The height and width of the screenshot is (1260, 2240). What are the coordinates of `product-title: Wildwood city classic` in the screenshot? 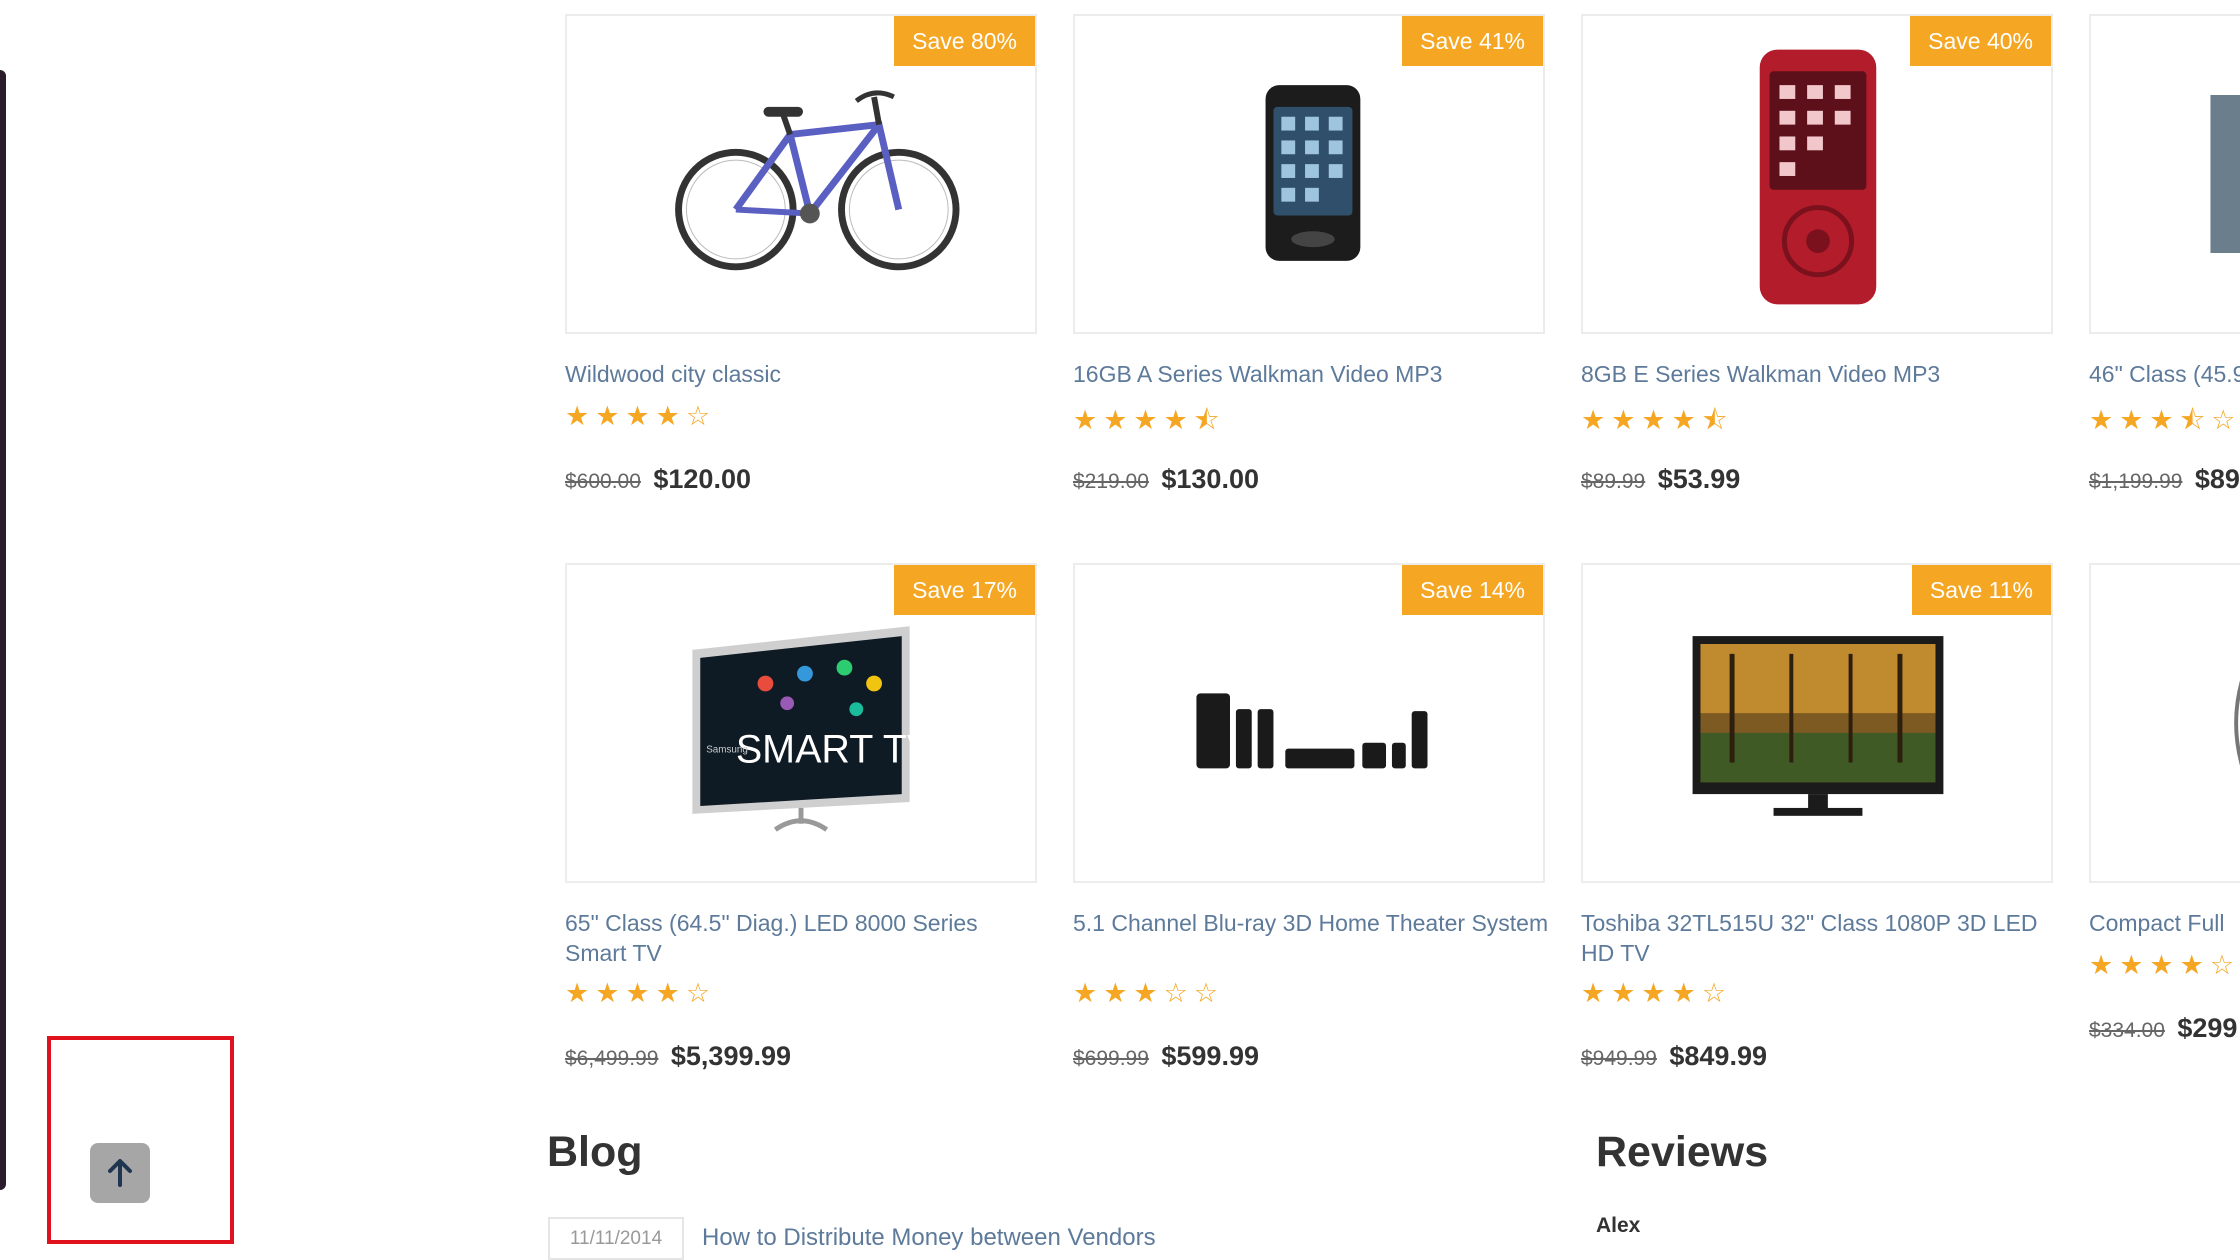 It's located at (805, 374).